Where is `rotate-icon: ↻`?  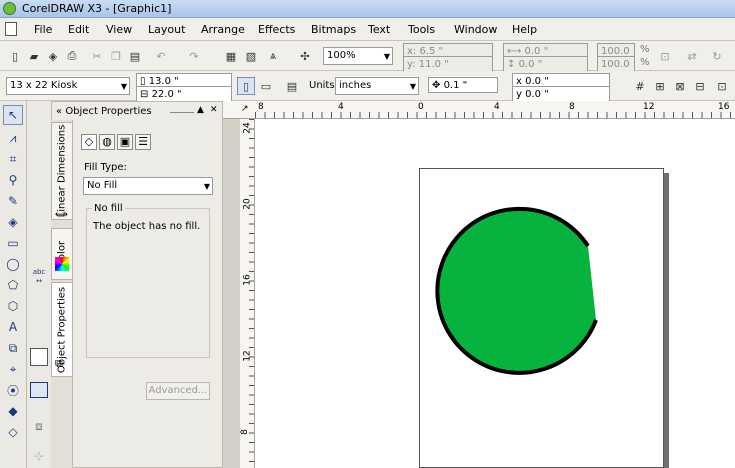
rotate-icon: ↻ is located at coordinates (717, 56).